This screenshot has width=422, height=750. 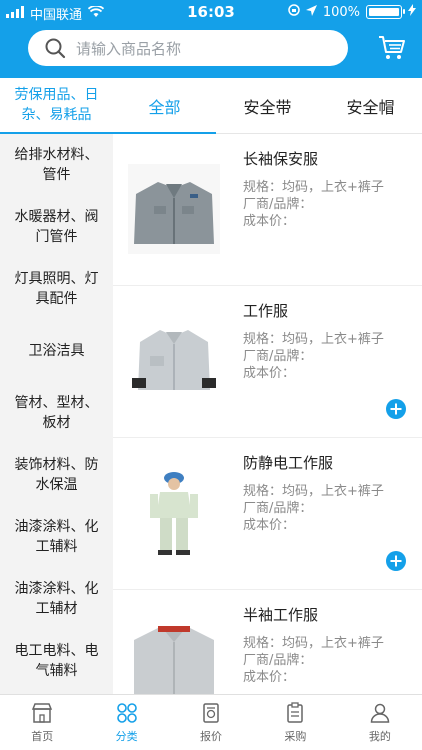 I want to click on battery-percent: 100%, so click(x=341, y=12).